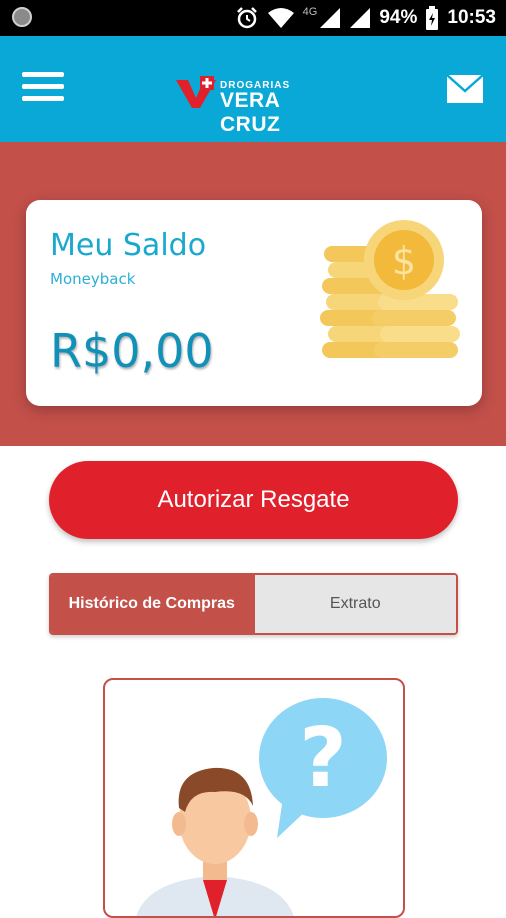 This screenshot has width=506, height=918. Describe the element at coordinates (93, 279) in the screenshot. I see `balance-subtitle: Moneyback` at that location.